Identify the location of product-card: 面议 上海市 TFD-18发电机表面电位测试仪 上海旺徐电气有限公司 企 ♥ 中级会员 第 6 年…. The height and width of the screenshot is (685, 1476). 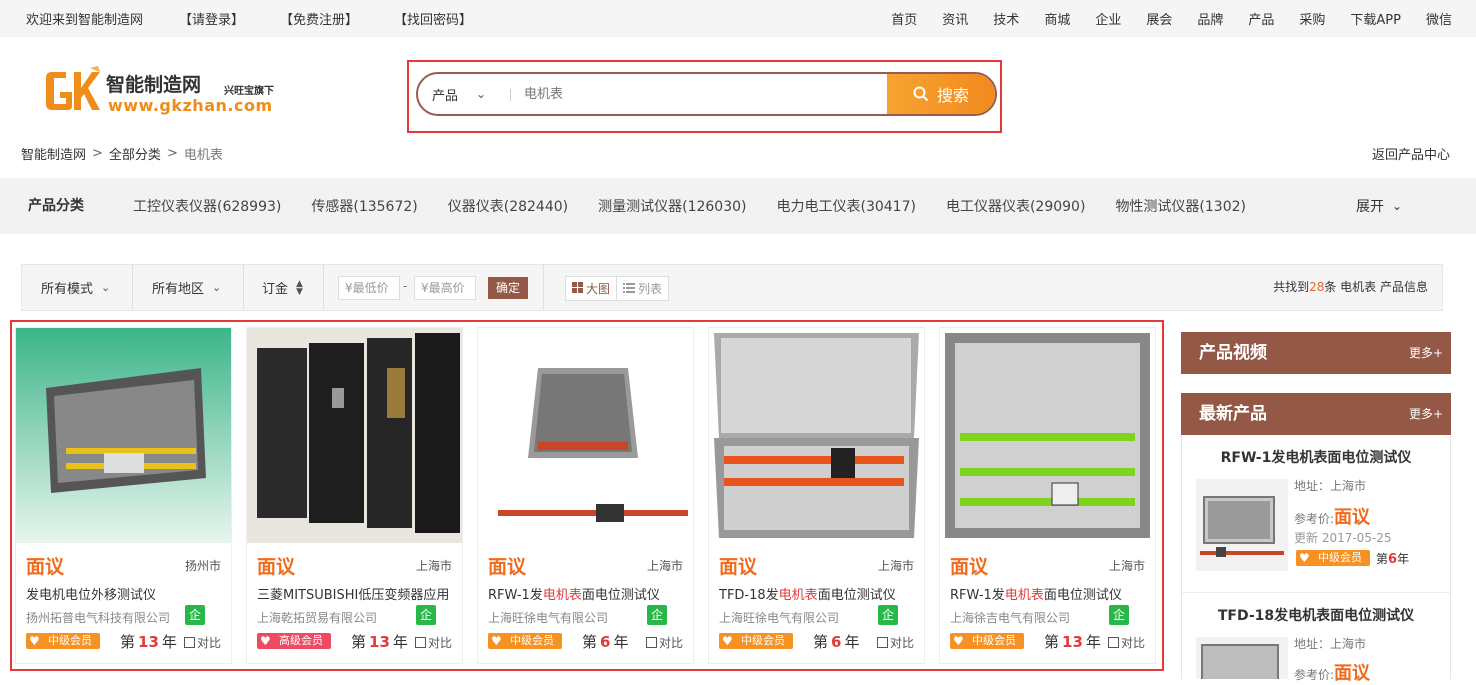
(816, 495).